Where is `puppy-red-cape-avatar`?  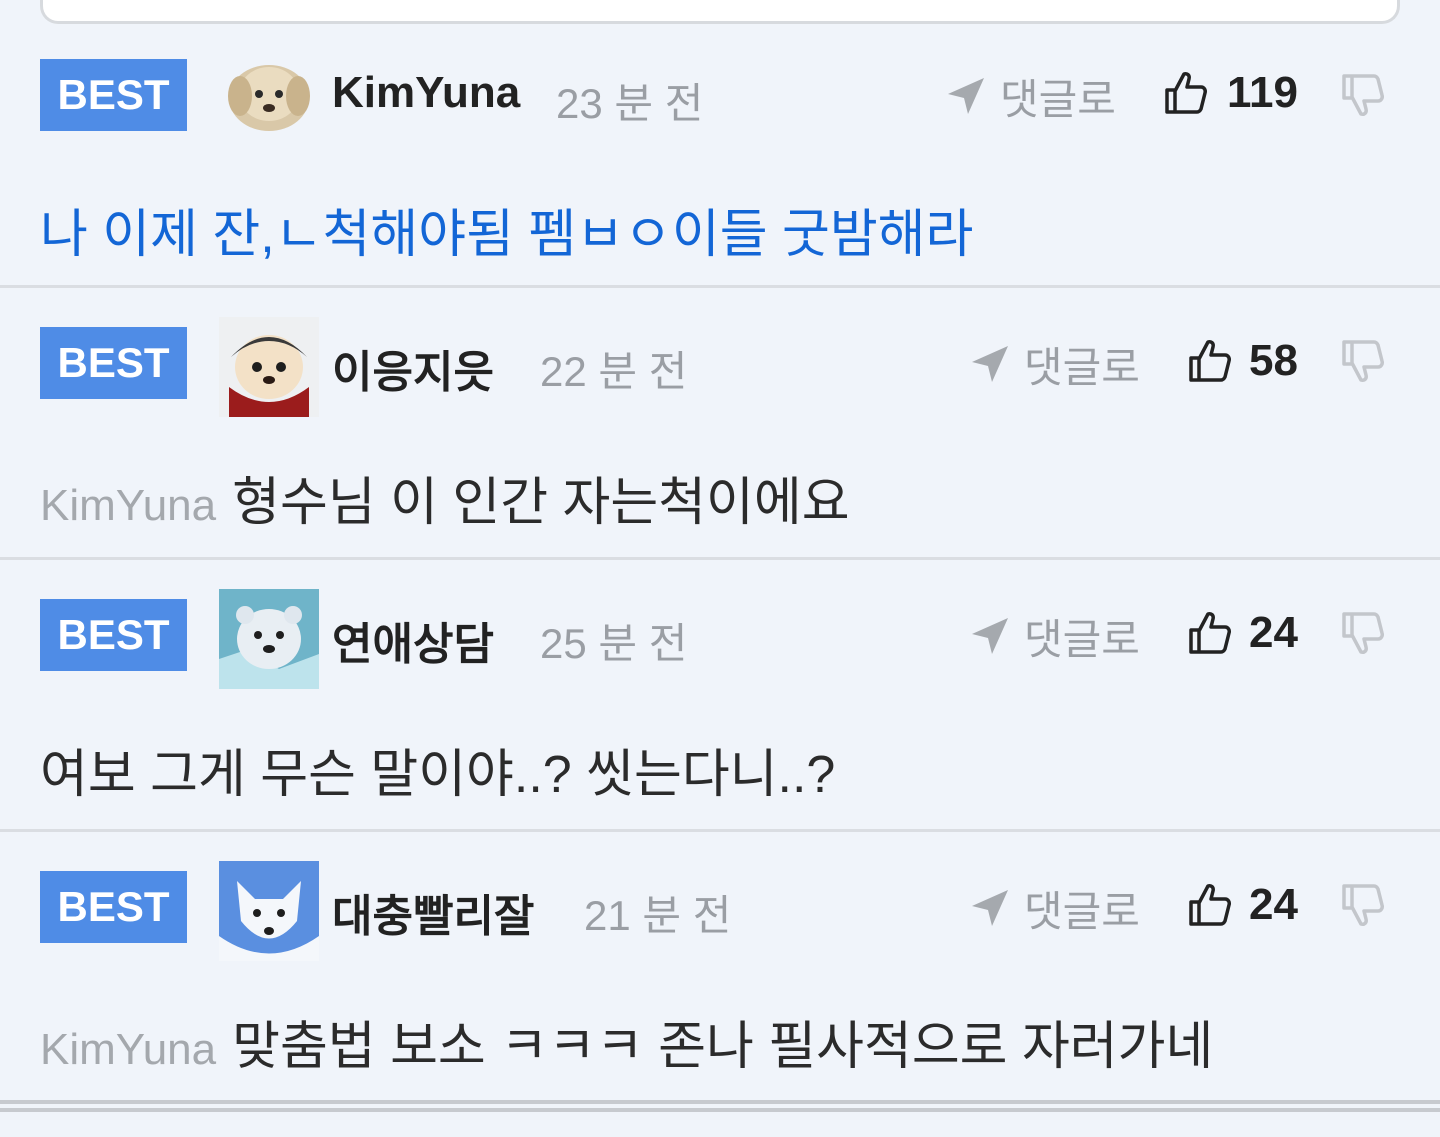 puppy-red-cape-avatar is located at coordinates (269, 367).